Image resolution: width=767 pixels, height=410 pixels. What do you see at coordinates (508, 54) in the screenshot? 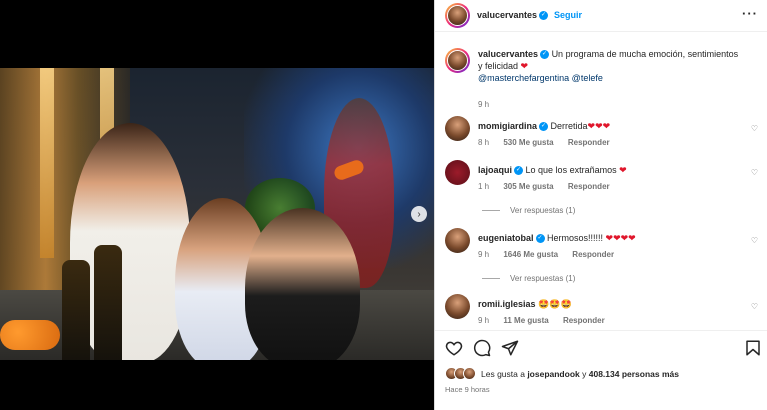
I see `caption-username: valucervantes` at bounding box center [508, 54].